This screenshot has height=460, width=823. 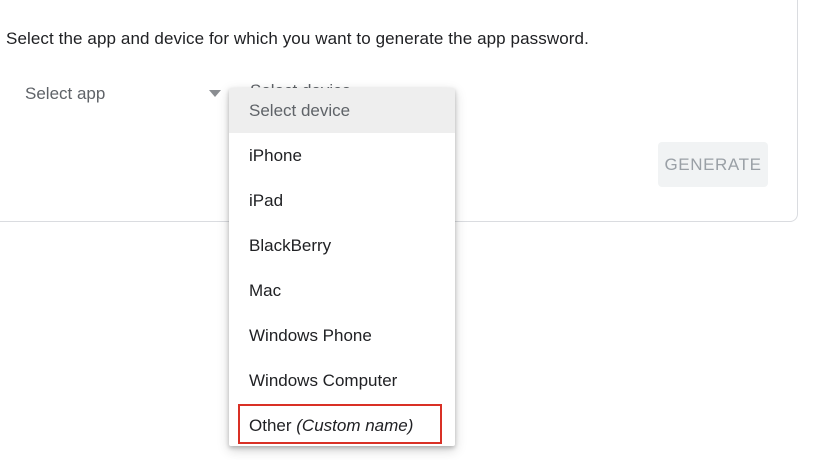 What do you see at coordinates (342, 245) in the screenshot?
I see `device-option-blackberry: BlackBerry` at bounding box center [342, 245].